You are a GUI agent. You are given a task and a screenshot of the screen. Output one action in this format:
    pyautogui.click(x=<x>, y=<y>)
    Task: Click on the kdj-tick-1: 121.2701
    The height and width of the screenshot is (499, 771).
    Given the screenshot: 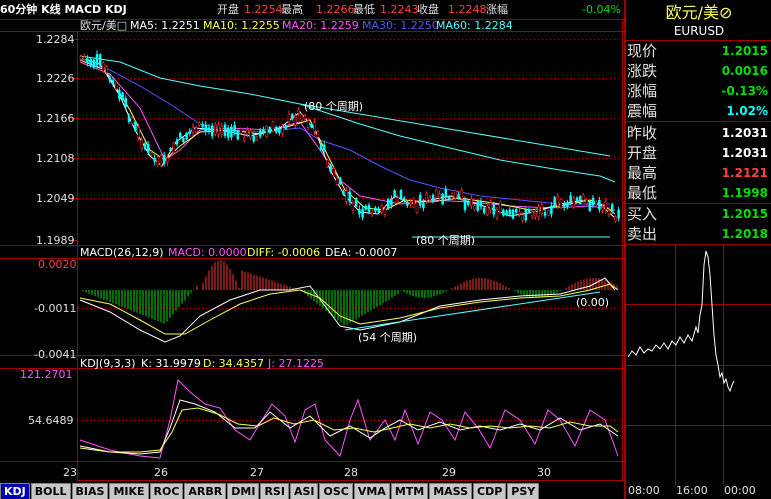 What is the action you would take?
    pyautogui.click(x=46, y=374)
    